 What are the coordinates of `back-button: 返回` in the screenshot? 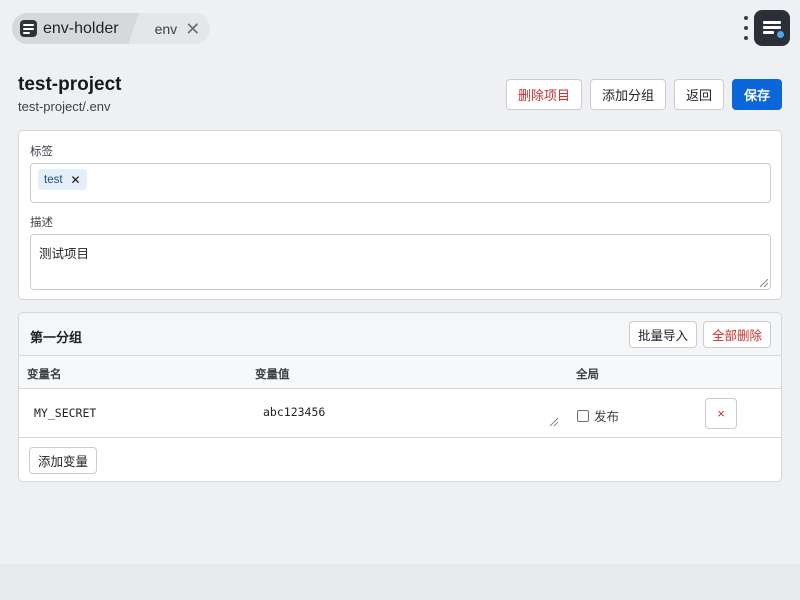 It's located at (698, 94).